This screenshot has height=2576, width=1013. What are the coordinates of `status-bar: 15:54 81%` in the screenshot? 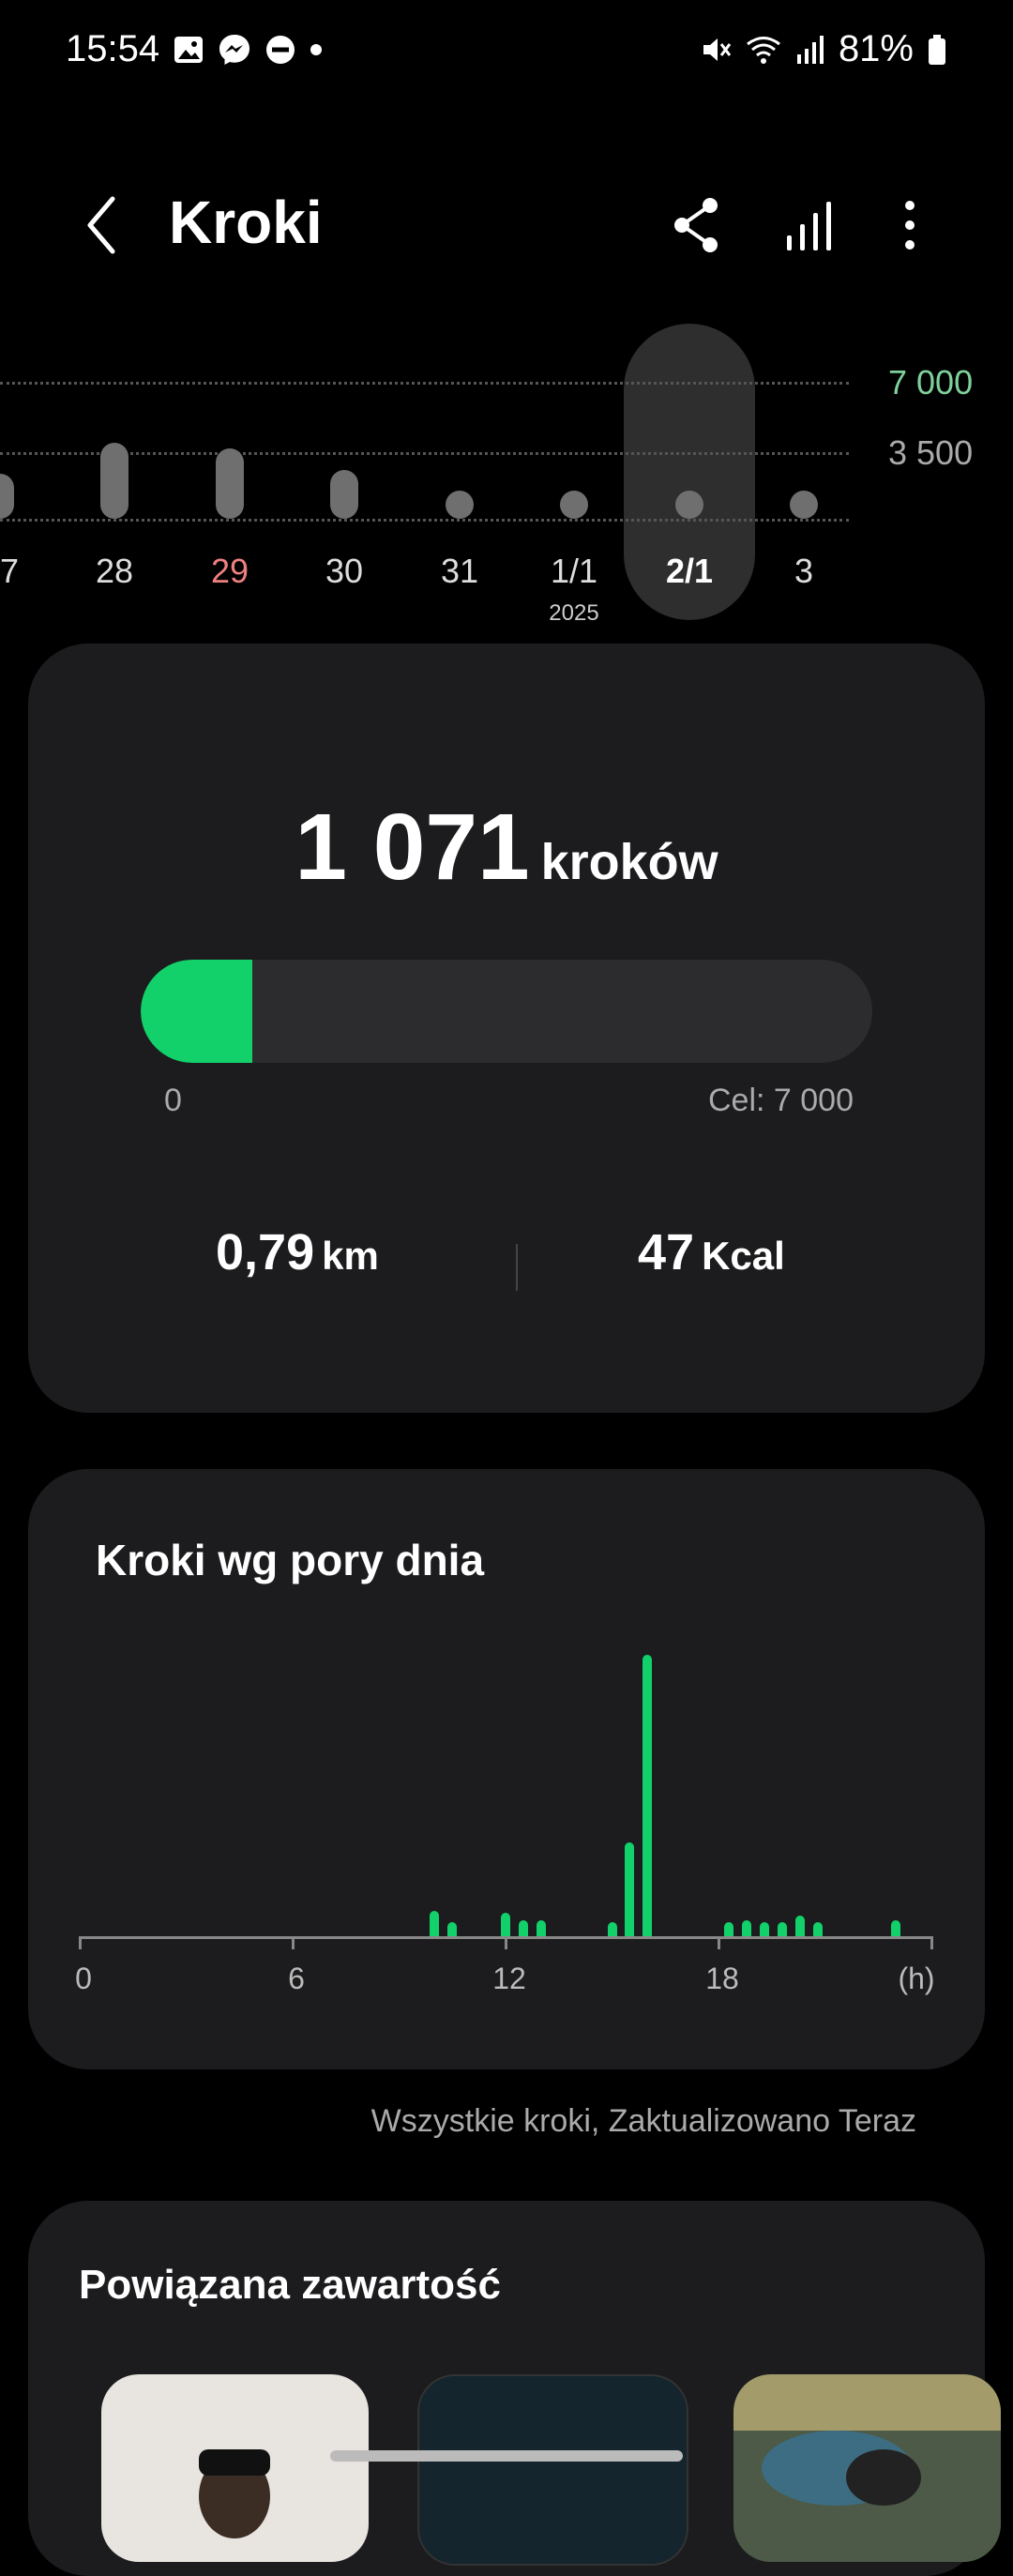 It's located at (506, 51).